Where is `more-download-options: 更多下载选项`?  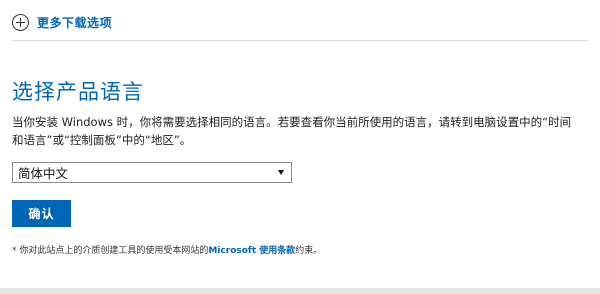 more-download-options: 更多下载选项 is located at coordinates (62, 22).